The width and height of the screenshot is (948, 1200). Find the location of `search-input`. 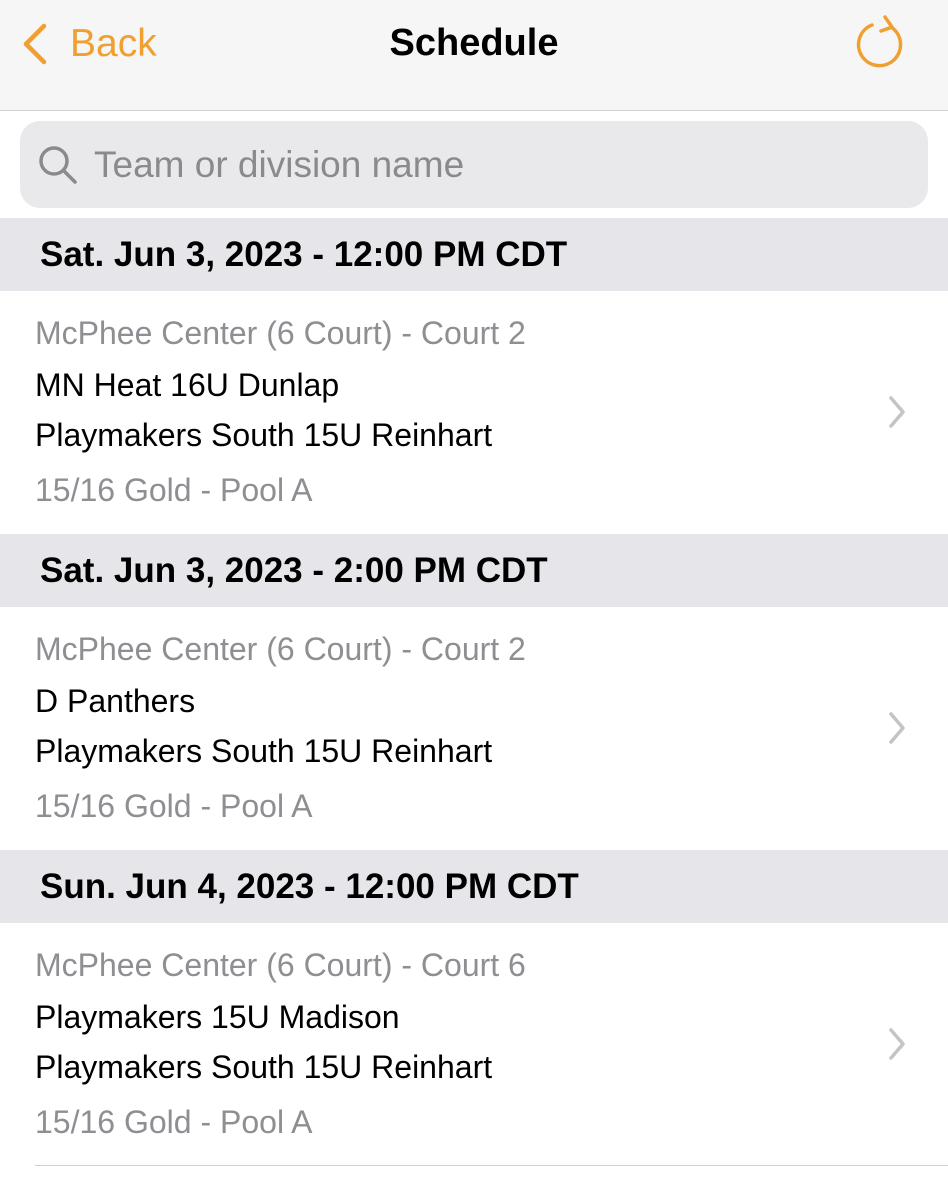

search-input is located at coordinates (484, 164).